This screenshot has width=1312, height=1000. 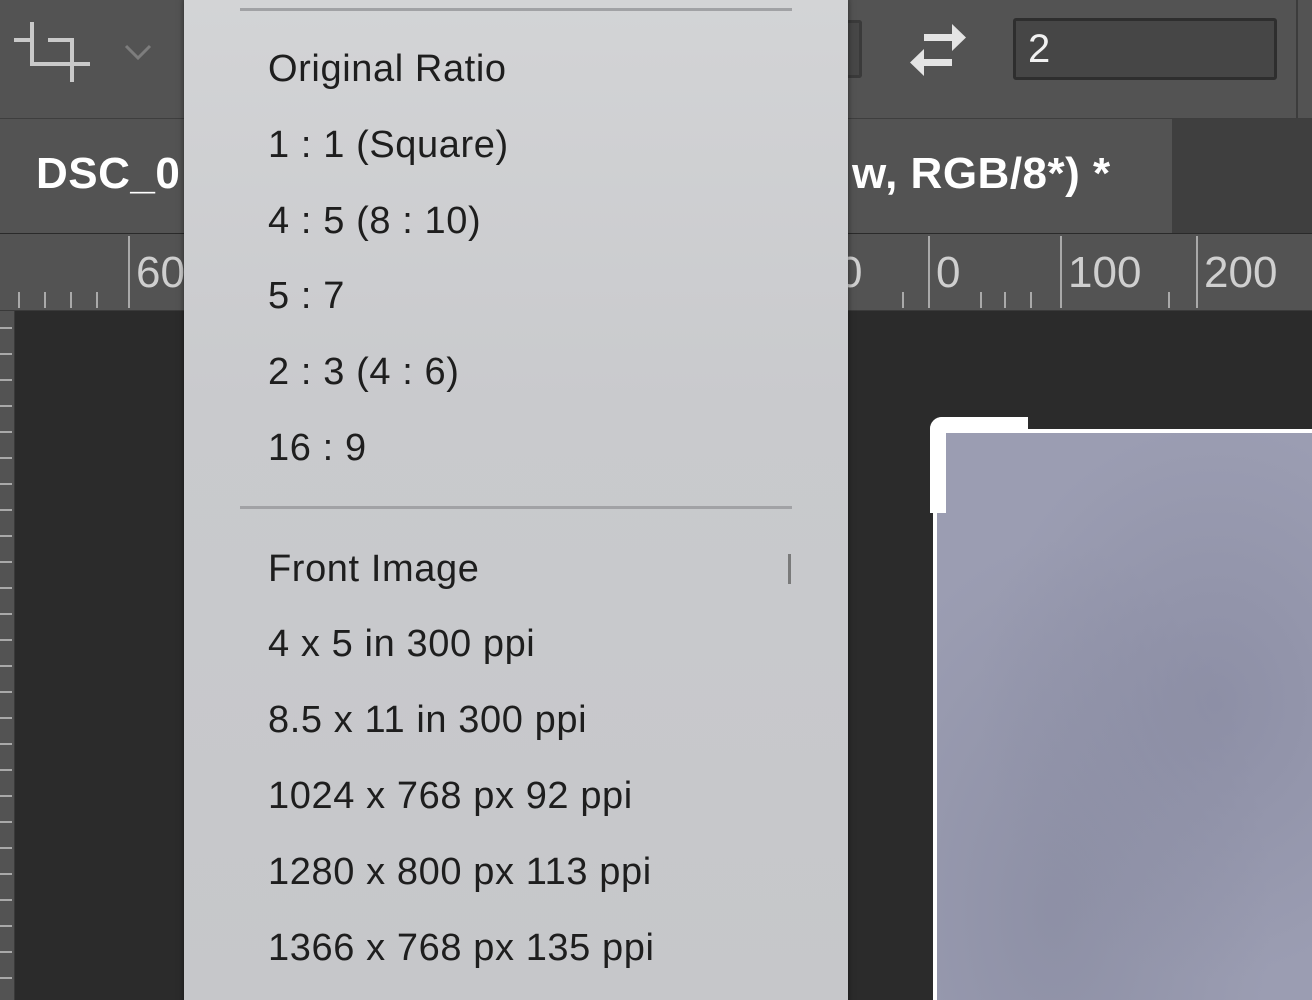 I want to click on menu-item-1-1-square: 1 : 1 (Square), so click(x=388, y=145).